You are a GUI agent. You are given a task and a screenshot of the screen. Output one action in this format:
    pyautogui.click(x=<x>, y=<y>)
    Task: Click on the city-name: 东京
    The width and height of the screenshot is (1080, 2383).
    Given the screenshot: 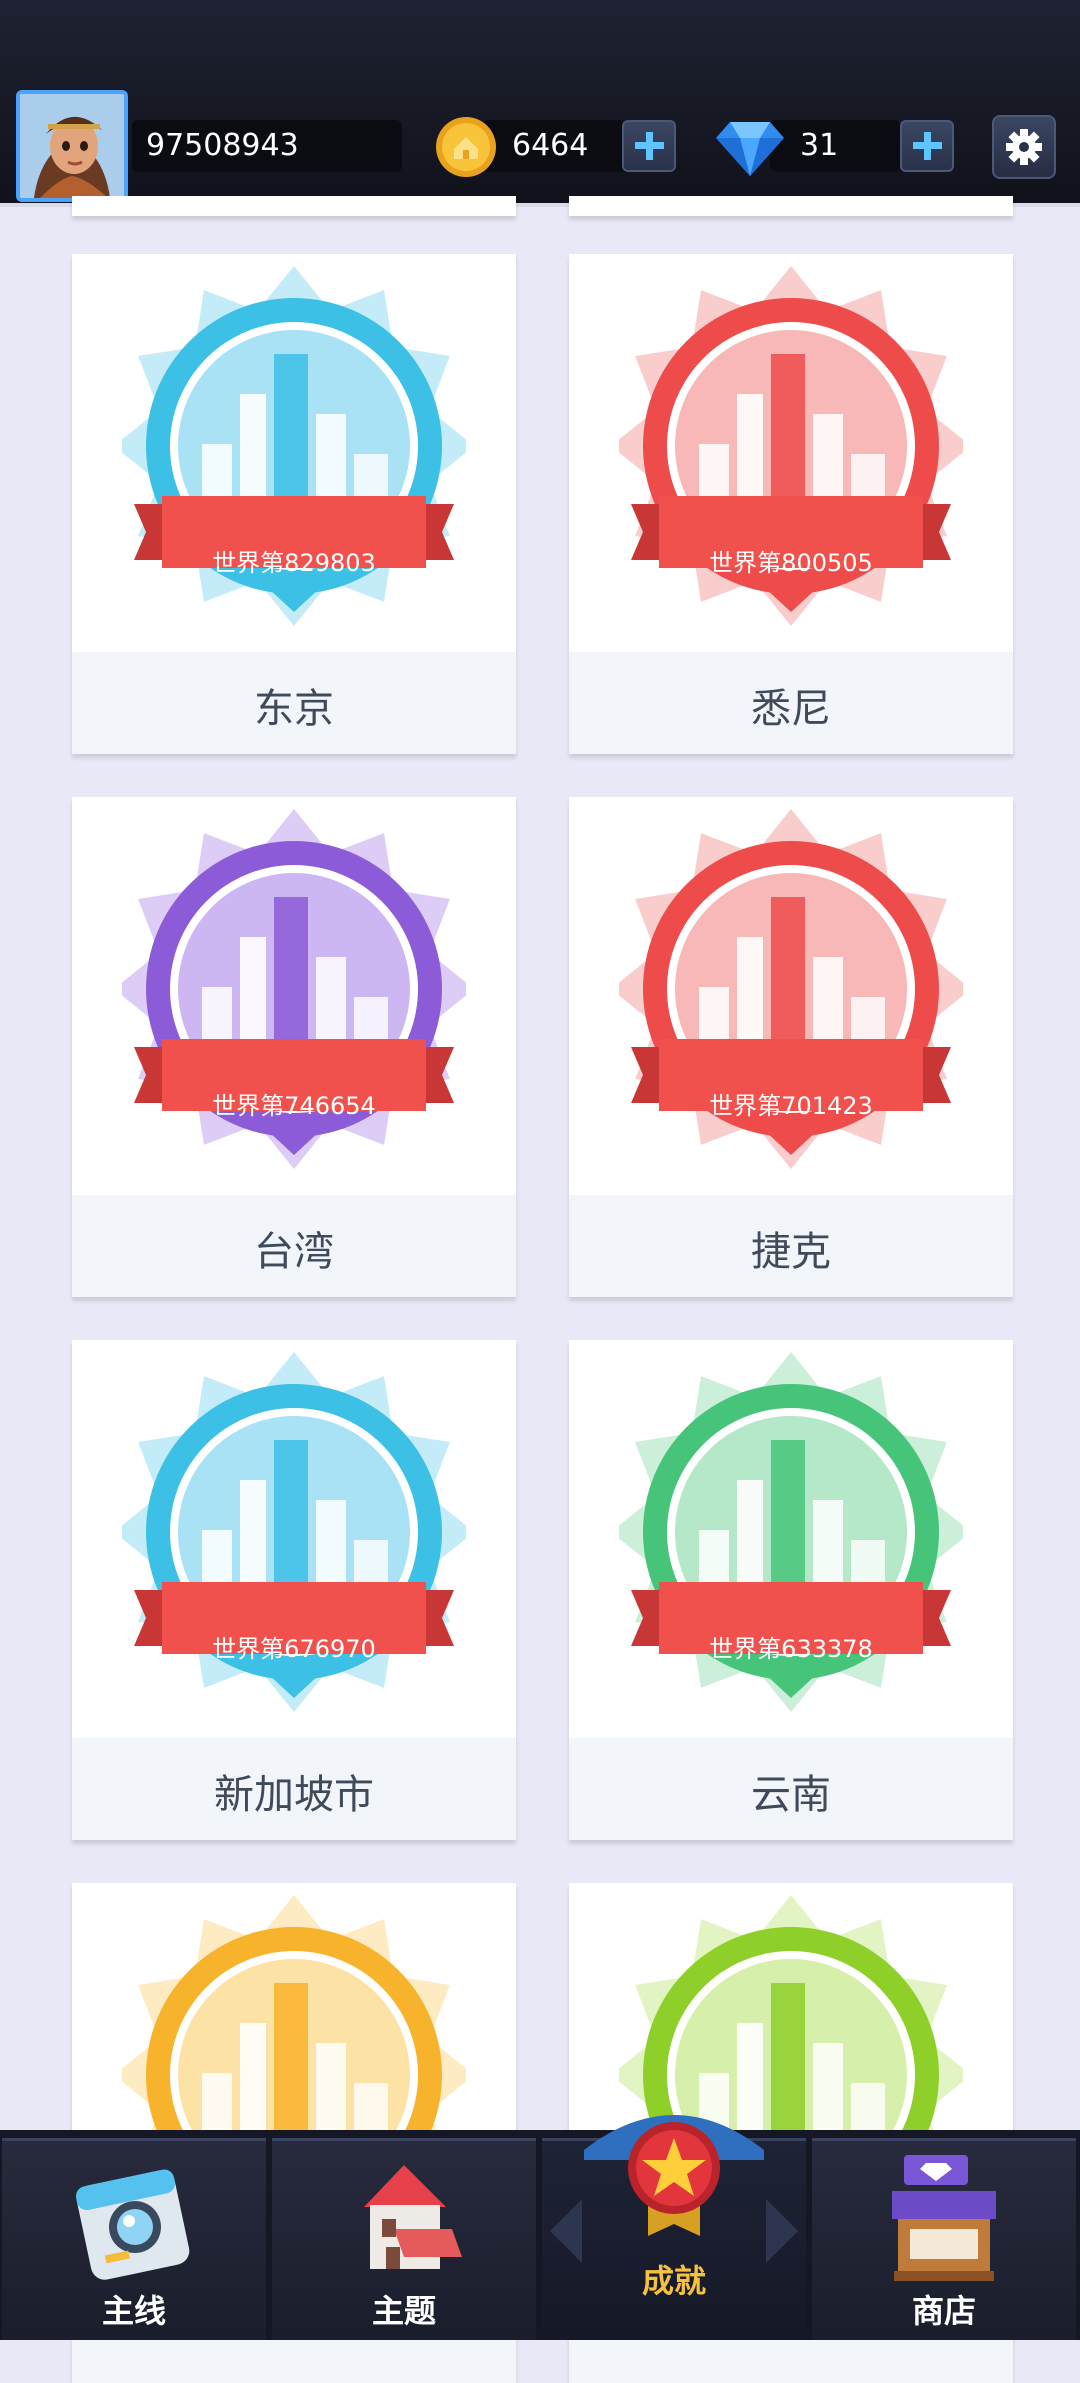 What is the action you would take?
    pyautogui.click(x=294, y=709)
    